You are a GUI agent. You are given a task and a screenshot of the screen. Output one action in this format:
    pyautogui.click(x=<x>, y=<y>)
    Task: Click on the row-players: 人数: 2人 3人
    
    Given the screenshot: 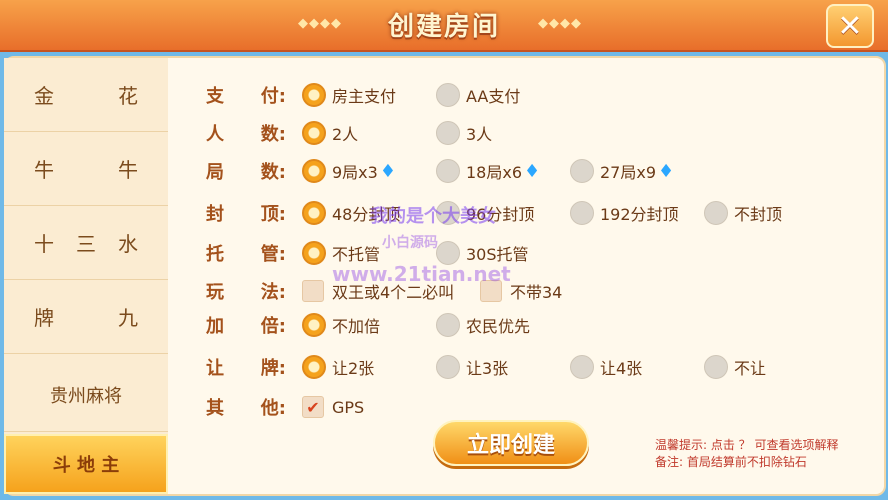 What is the action you would take?
    pyautogui.click(x=528, y=133)
    